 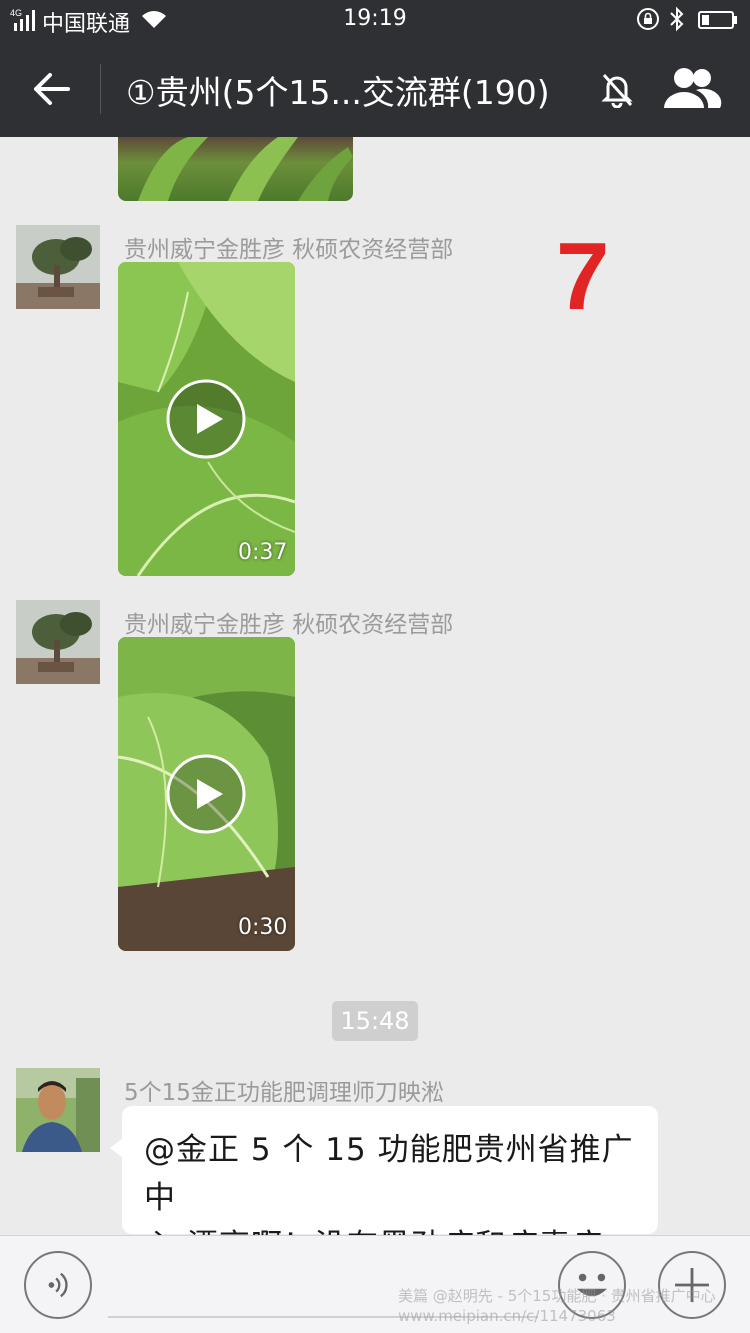 I want to click on battery-icon, so click(x=717, y=20).